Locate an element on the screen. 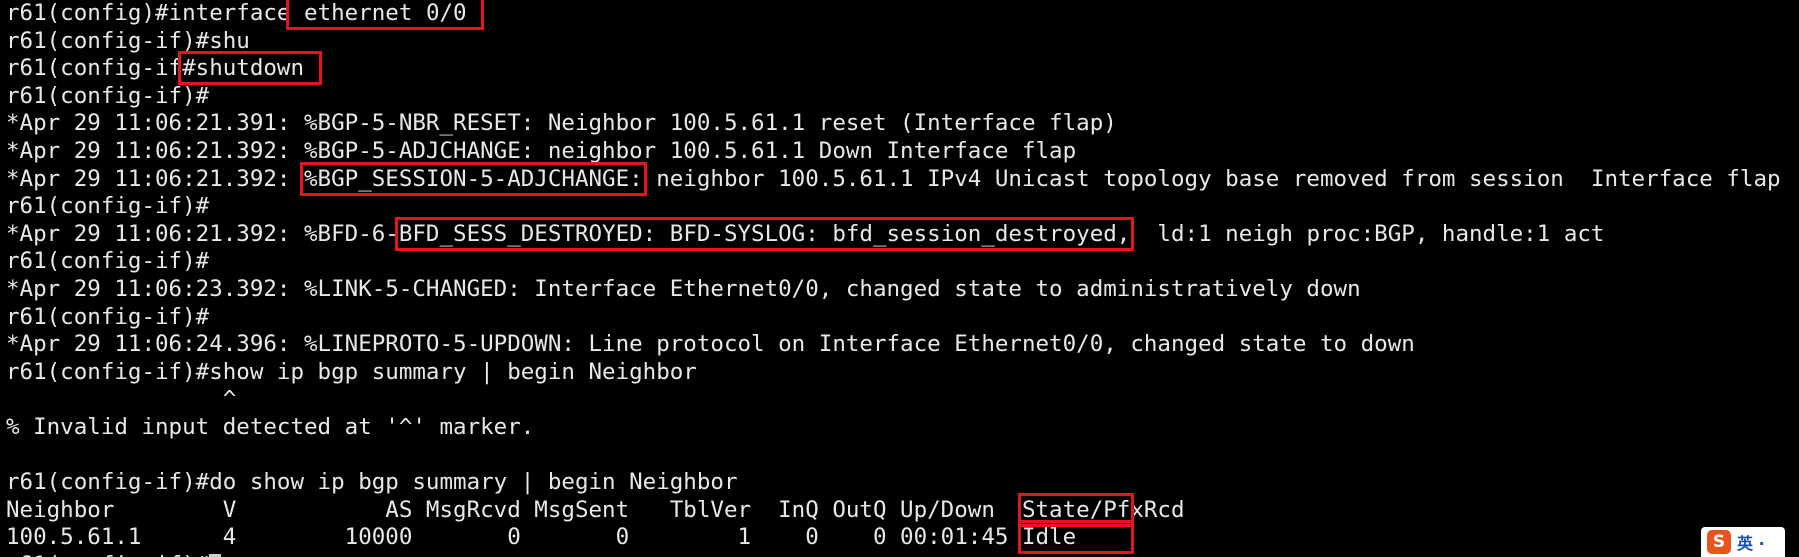 The width and height of the screenshot is (1799, 557). highlighted-text: #shutdown is located at coordinates (250, 68).